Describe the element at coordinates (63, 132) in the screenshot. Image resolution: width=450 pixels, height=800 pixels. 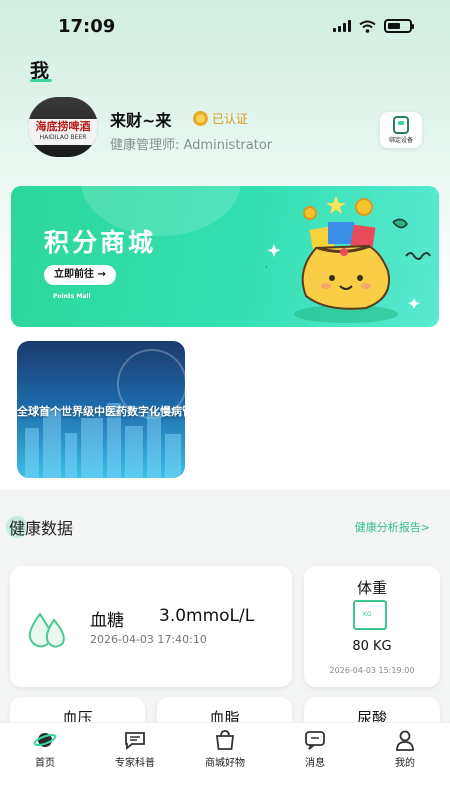
I see `avatar-logo: 海底捞啤酒 HAIDILAO BEER` at that location.